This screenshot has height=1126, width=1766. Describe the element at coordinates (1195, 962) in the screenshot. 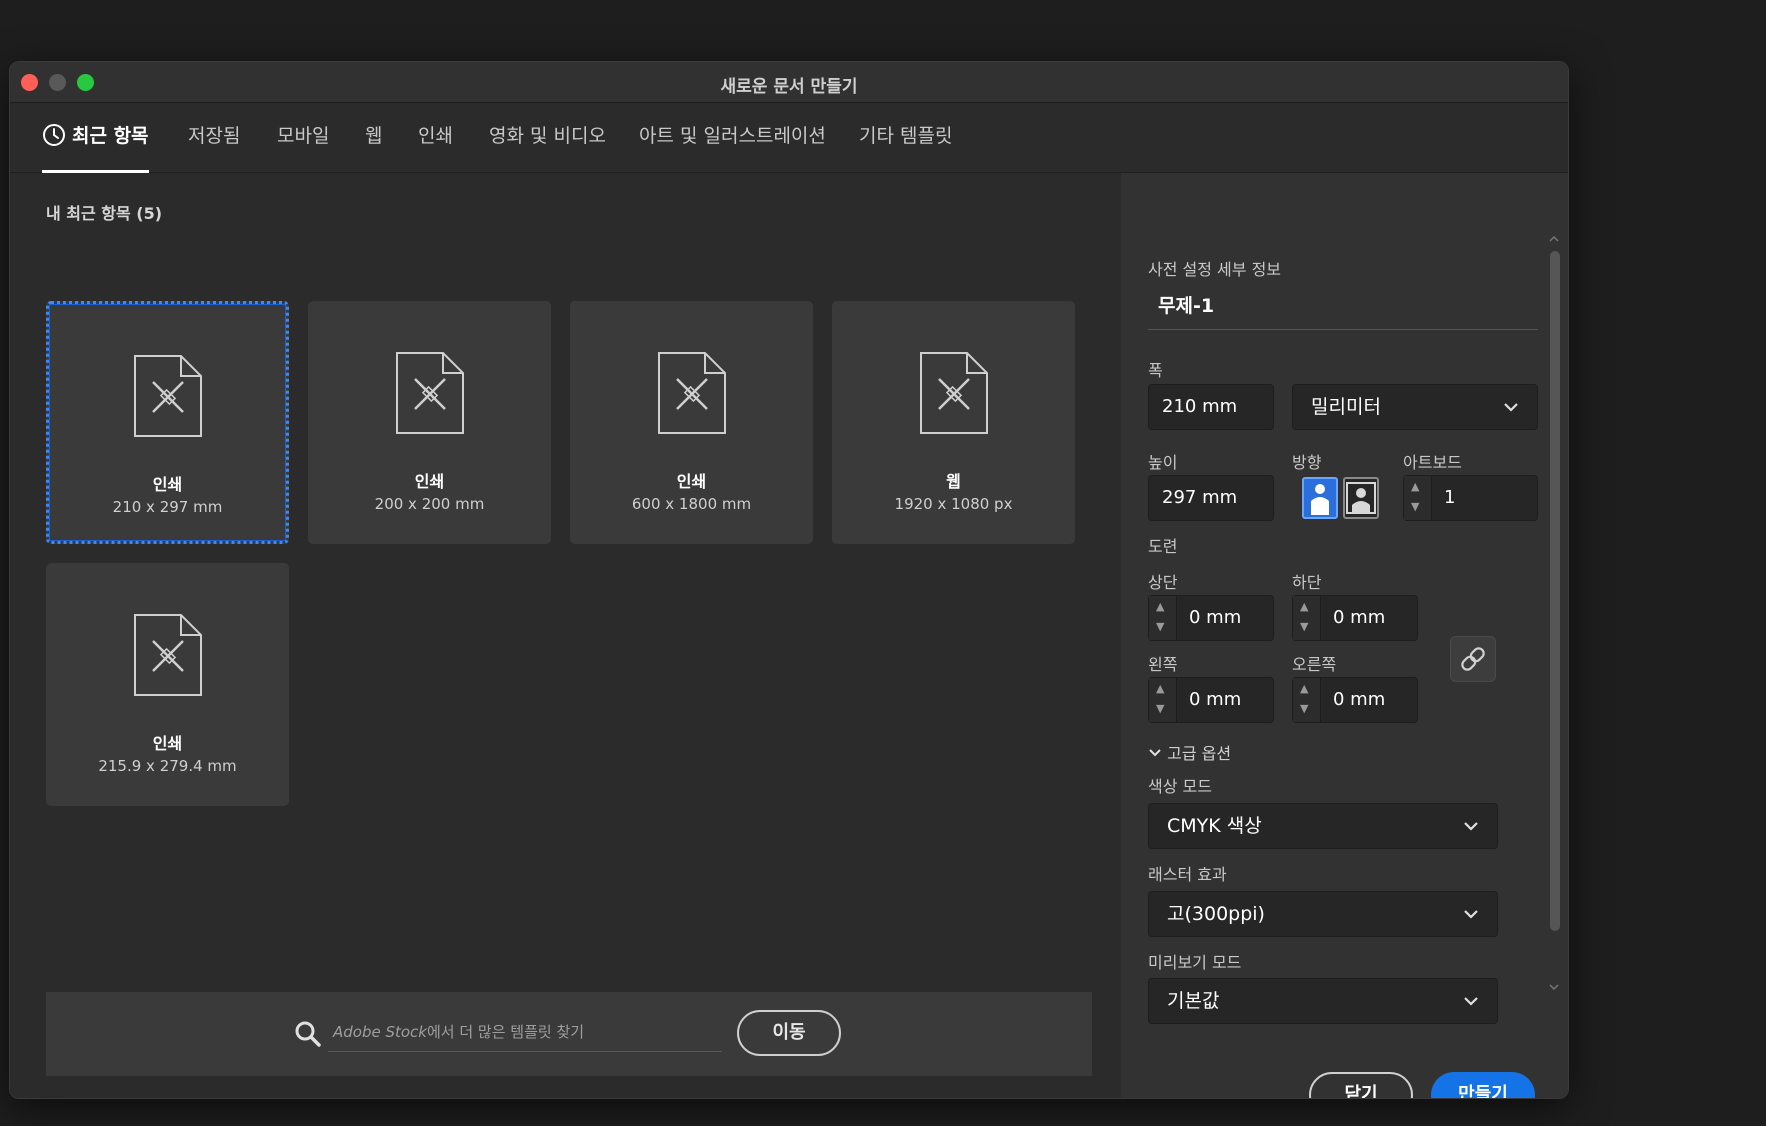

I see `preview-mode-label: 미리보기 모드` at that location.